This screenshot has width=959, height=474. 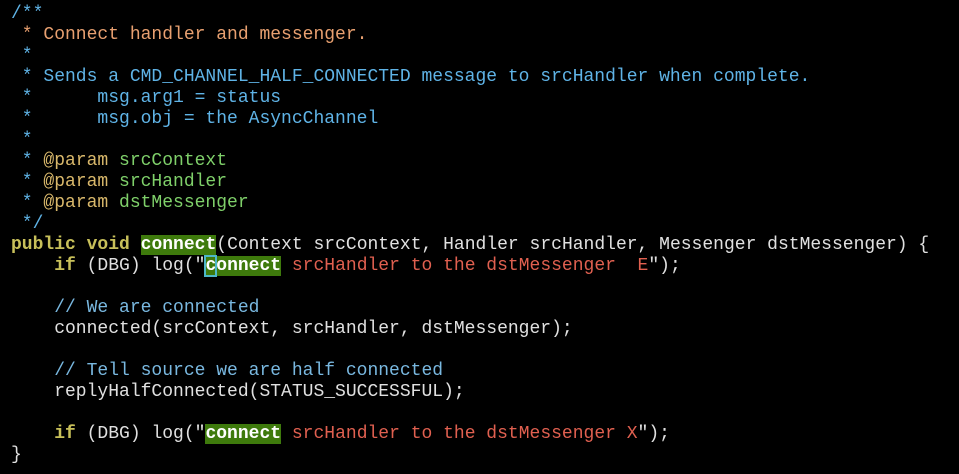 I want to click on comment-text: */, so click(x=27, y=224).